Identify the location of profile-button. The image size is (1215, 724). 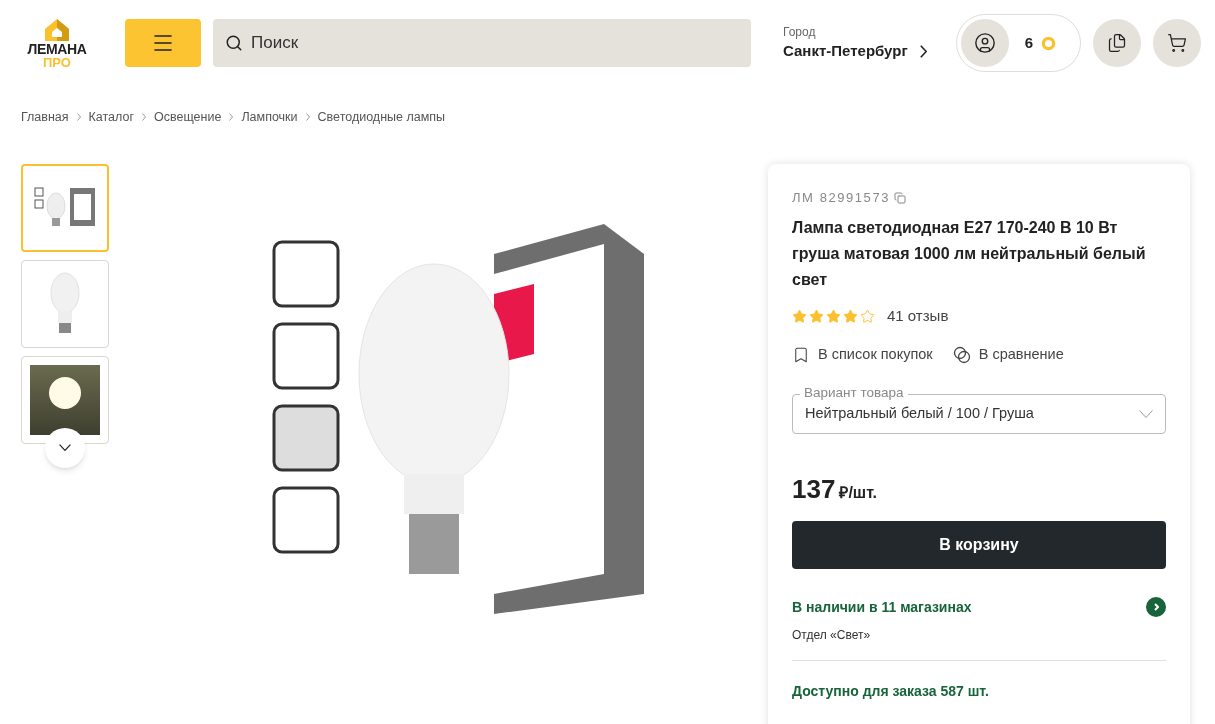
(984, 43).